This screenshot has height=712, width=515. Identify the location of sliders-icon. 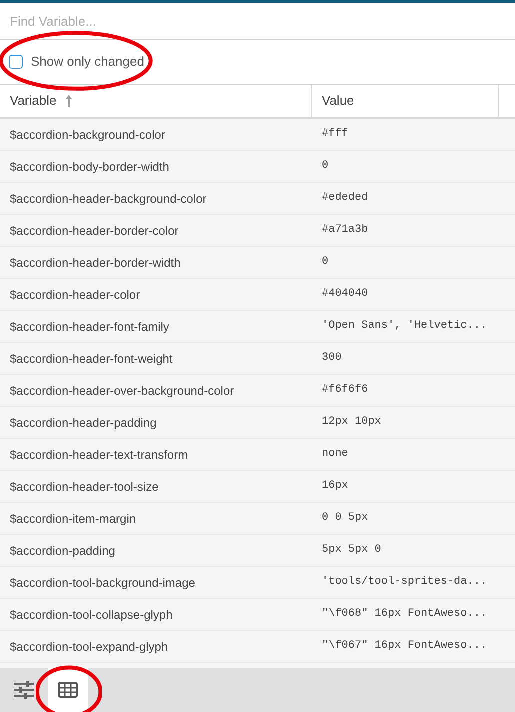
(24, 690).